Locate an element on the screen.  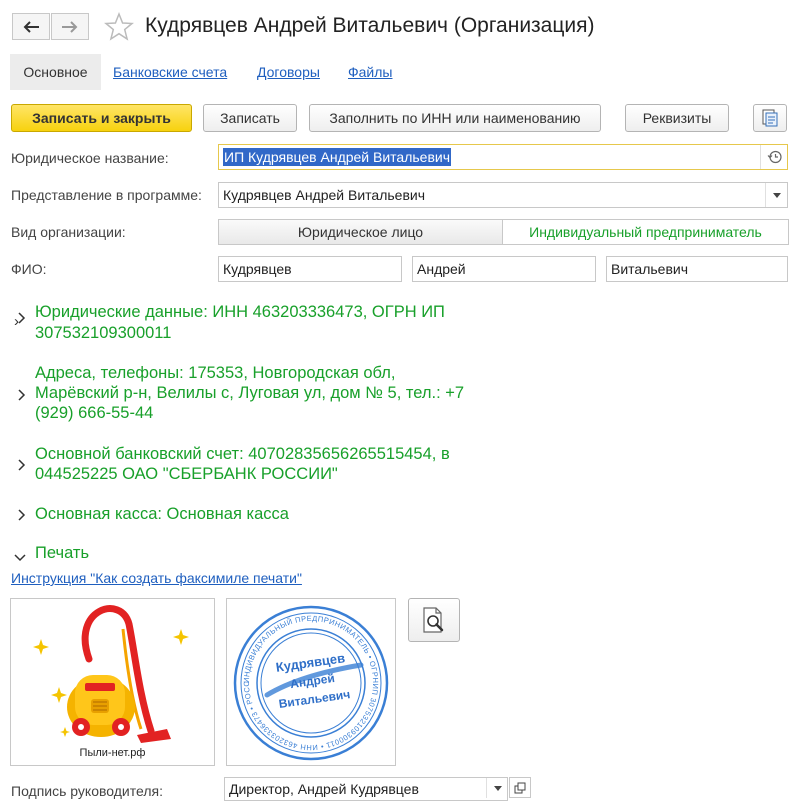
zoom-document-icon is located at coordinates (433, 620).